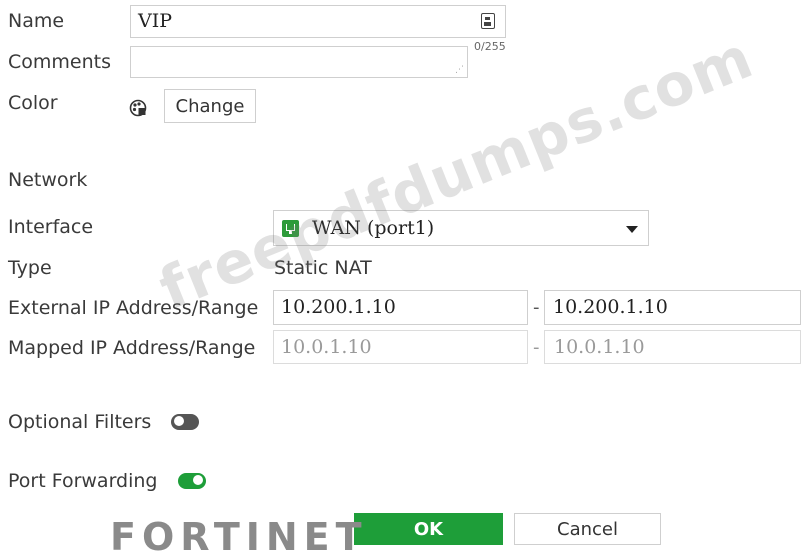 This screenshot has height=559, width=809. Describe the element at coordinates (83, 481) in the screenshot. I see `port-forwarding-label: Port Forwarding` at that location.